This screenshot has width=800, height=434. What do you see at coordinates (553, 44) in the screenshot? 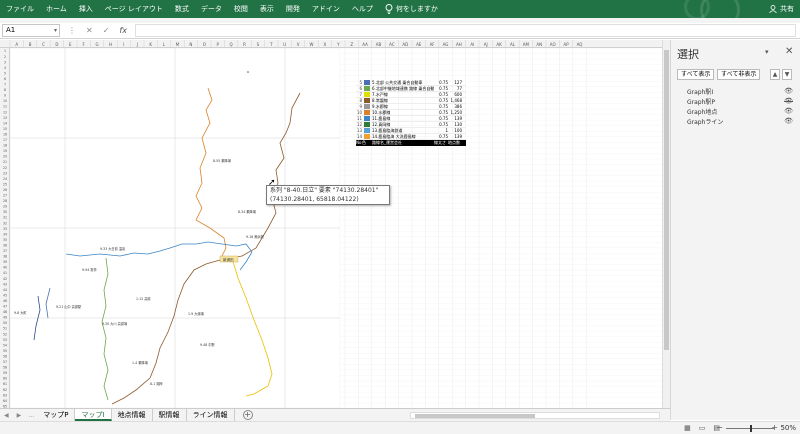
I see `column-header: AO` at bounding box center [553, 44].